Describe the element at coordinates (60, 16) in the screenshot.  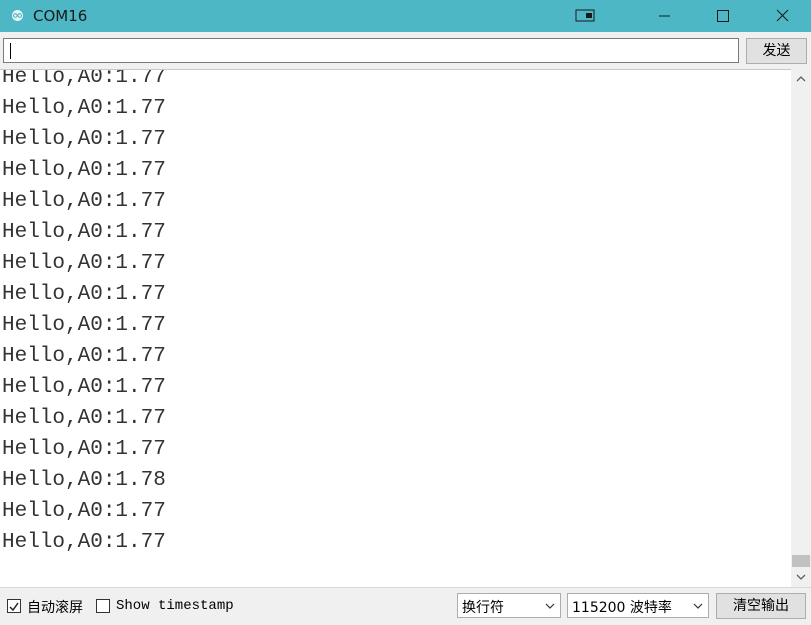
I see `window-title: COM16` at that location.